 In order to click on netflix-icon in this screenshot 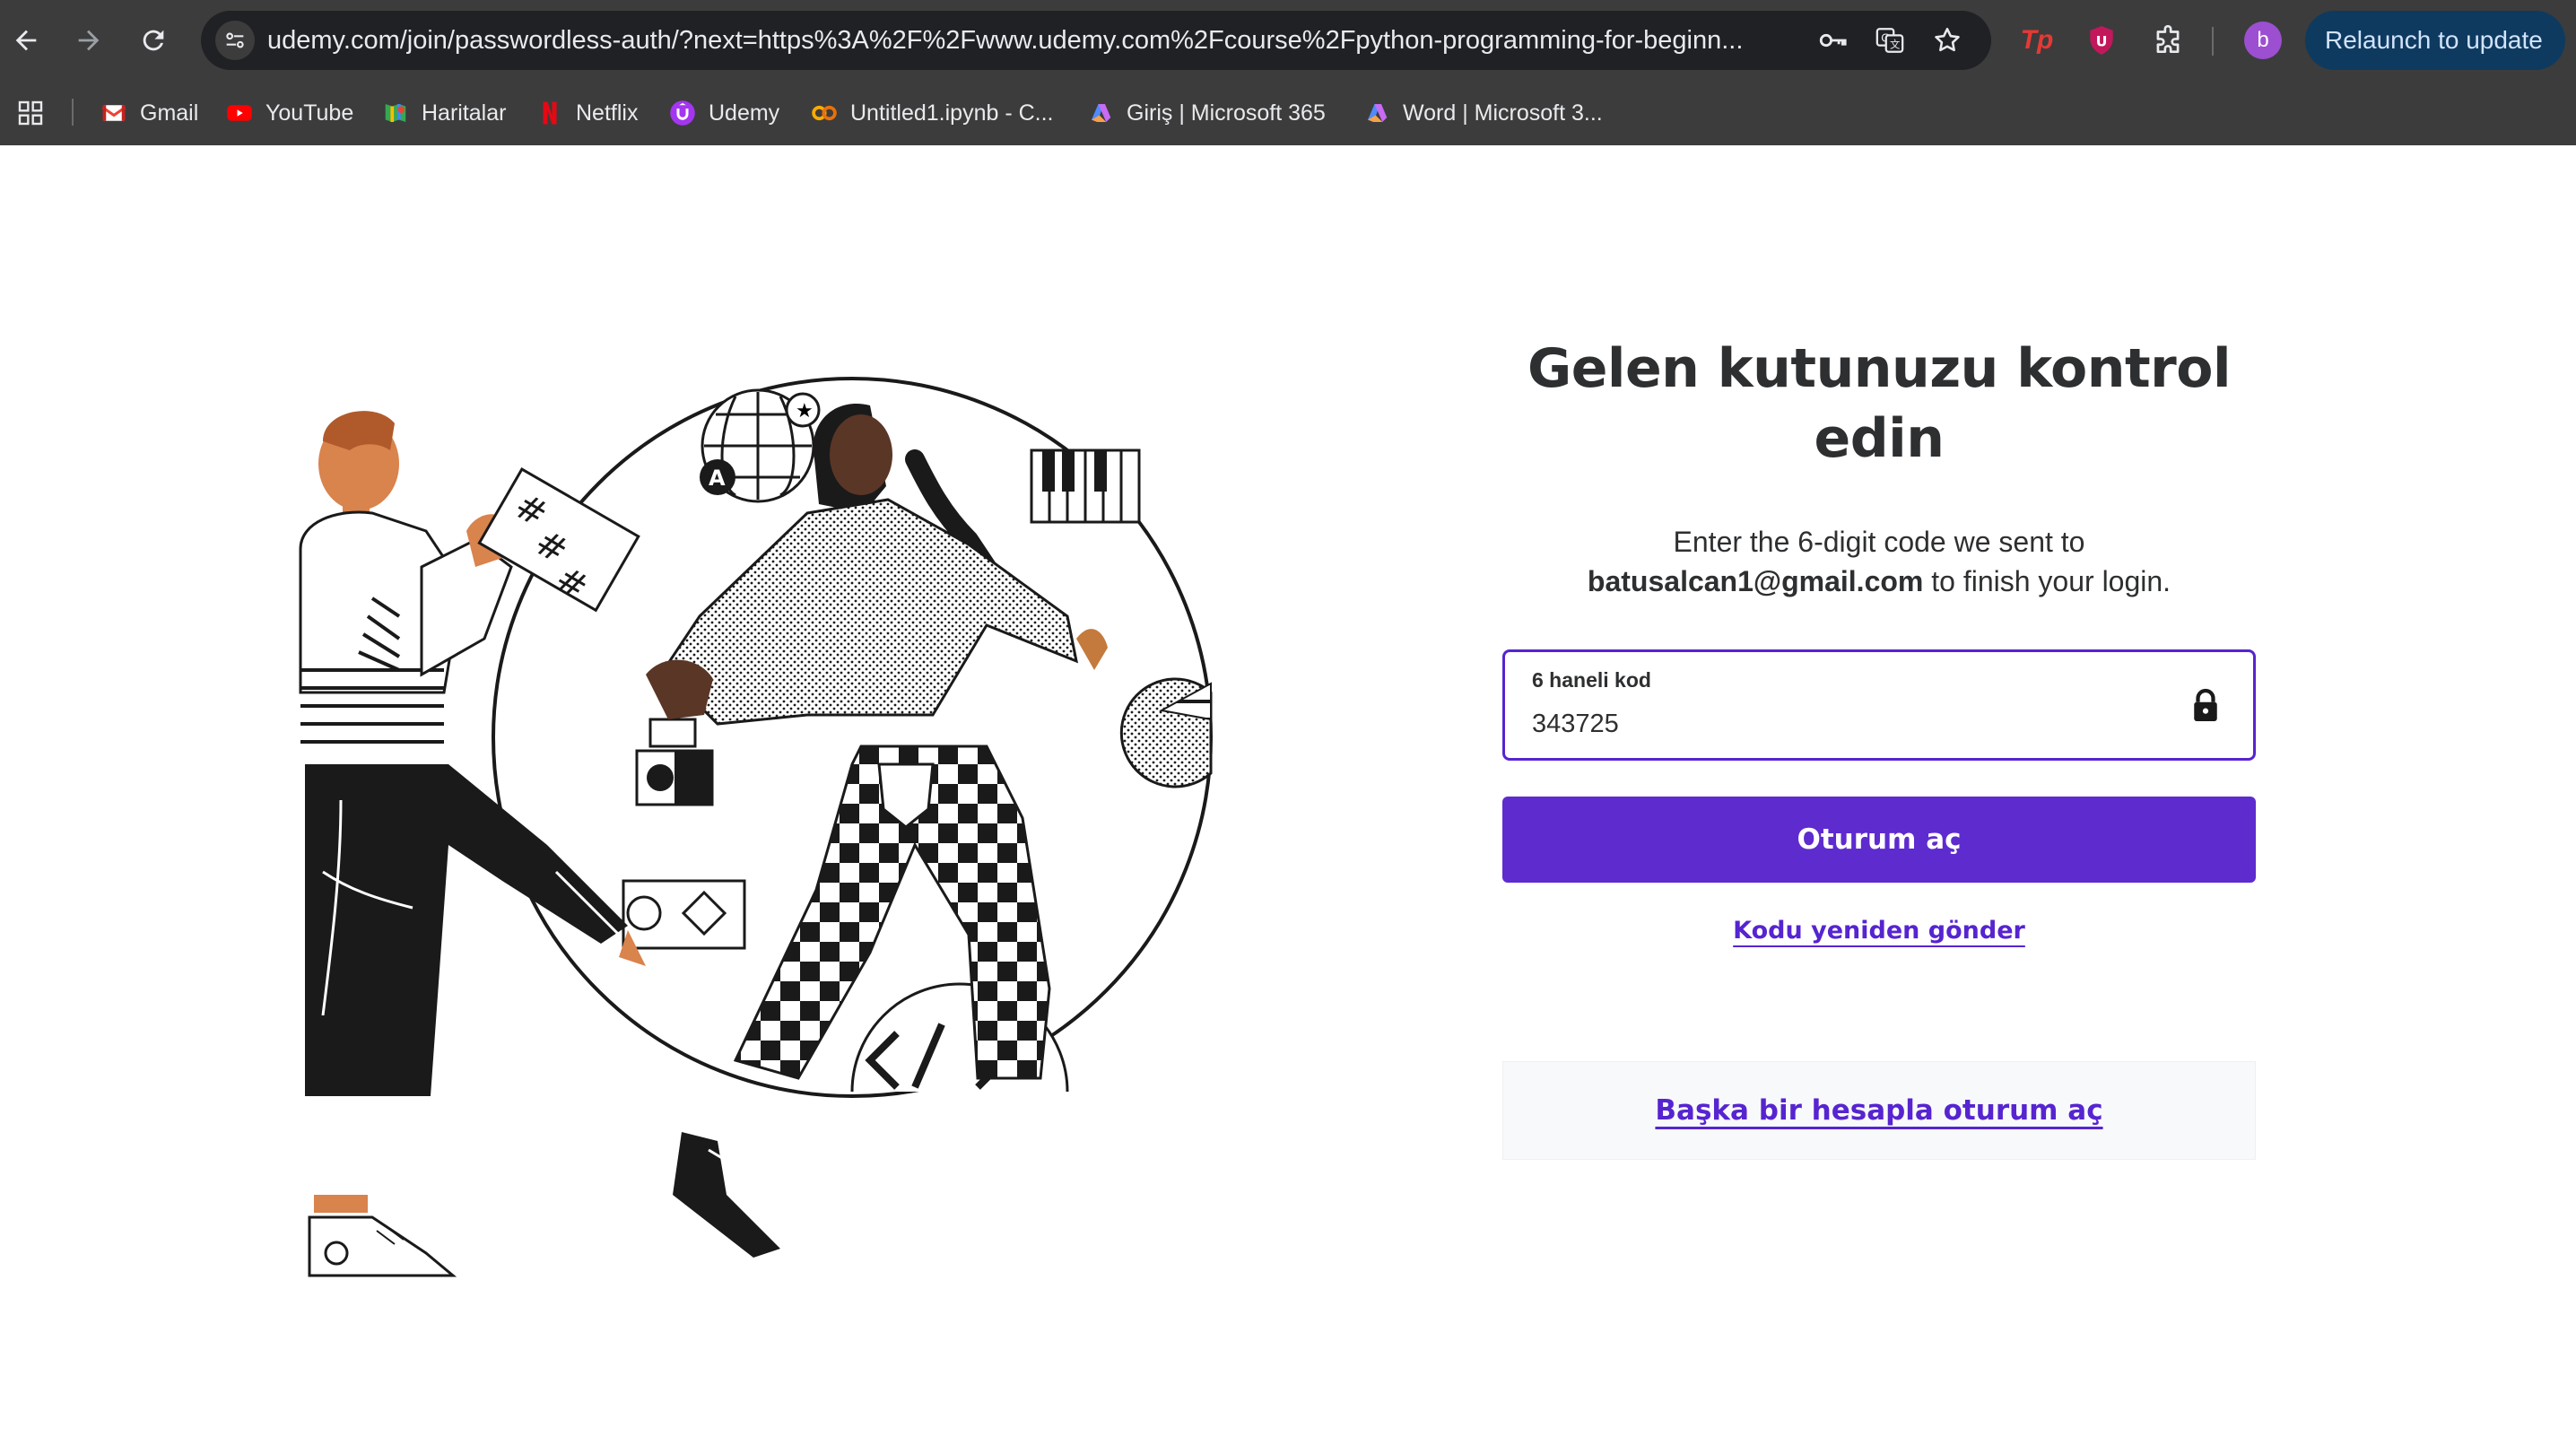, I will do `click(549, 113)`.